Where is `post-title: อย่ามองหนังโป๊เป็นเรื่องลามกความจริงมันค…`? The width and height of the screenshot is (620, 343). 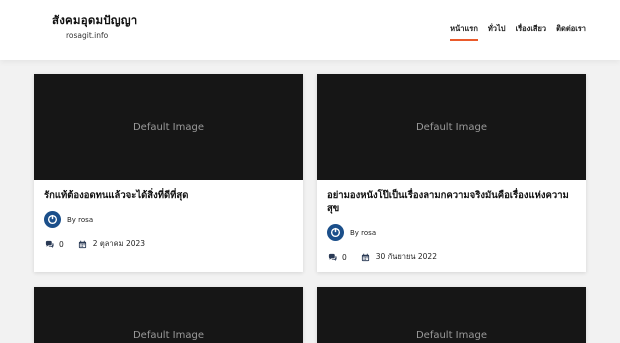 post-title: อย่ามองหนังโป๊เป็นเรื่องลามกความจริงมันค… is located at coordinates (451, 202).